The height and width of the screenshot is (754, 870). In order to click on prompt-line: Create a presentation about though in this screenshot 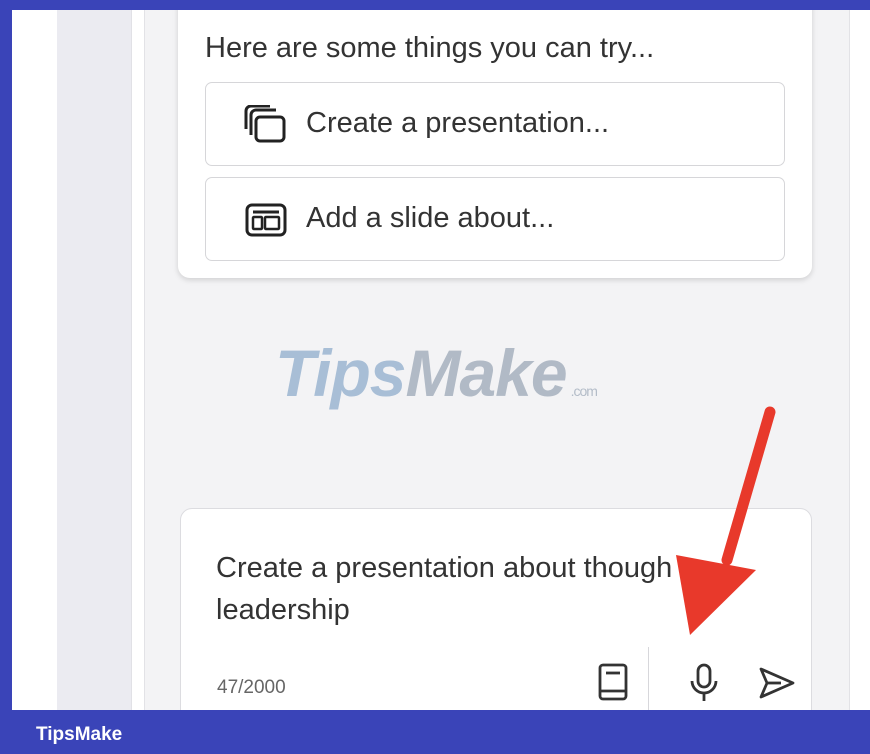, I will do `click(444, 568)`.